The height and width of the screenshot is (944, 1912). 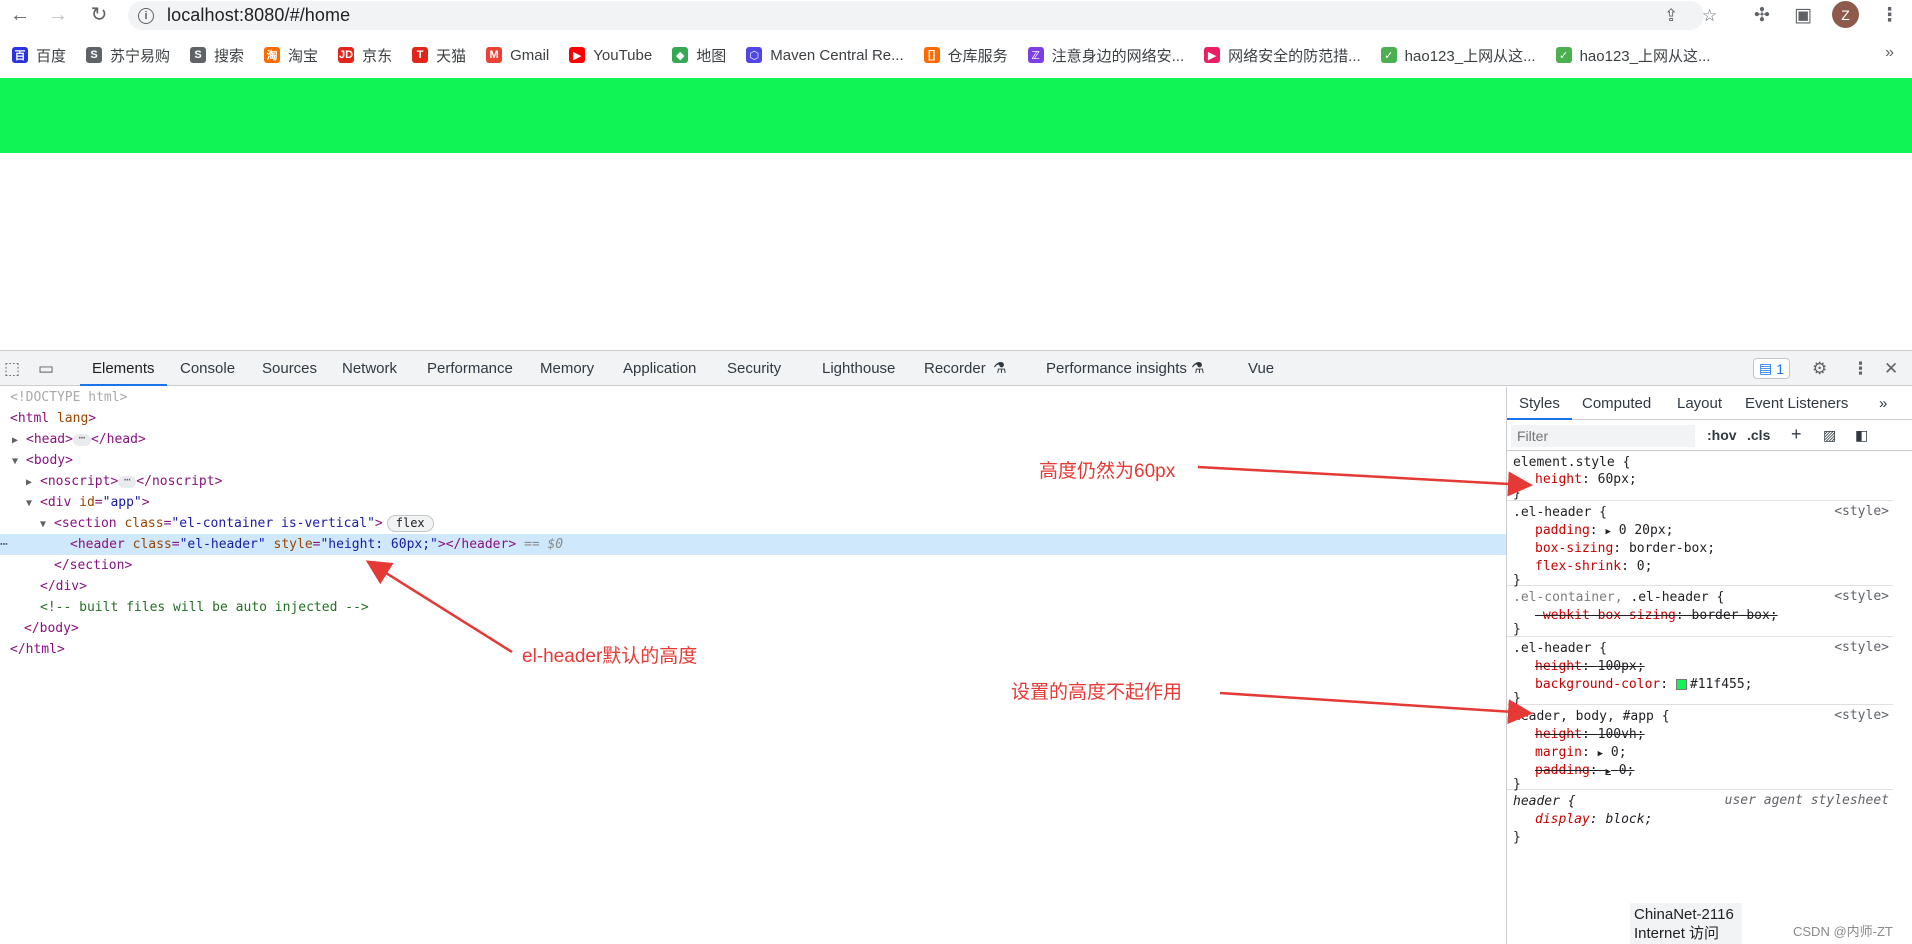 What do you see at coordinates (754, 368) in the screenshot?
I see `tab-security: Security` at bounding box center [754, 368].